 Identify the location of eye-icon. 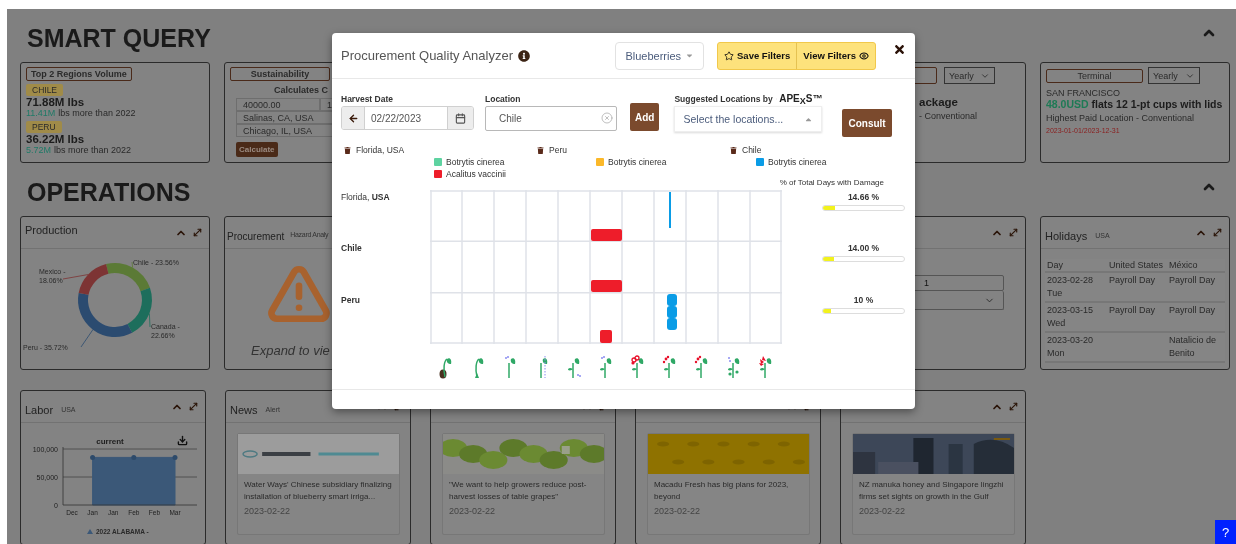
(864, 55).